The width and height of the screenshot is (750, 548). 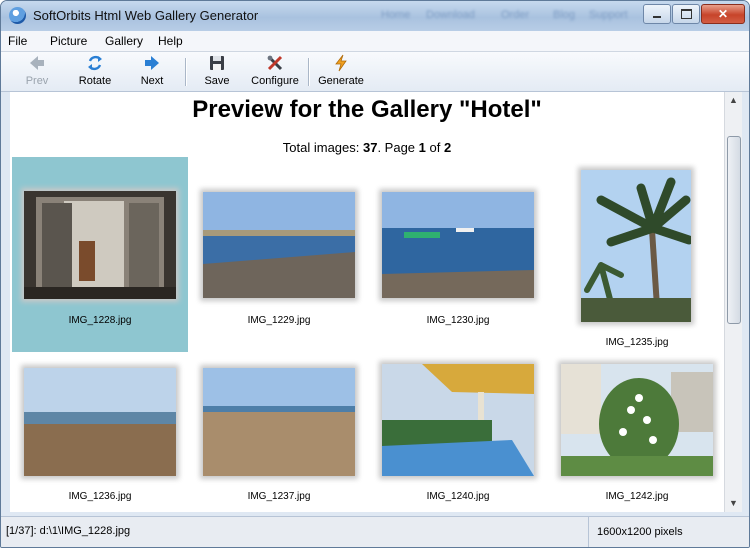 I want to click on window-title: SoftOrbits Html Web Gallery Generator, so click(x=146, y=15).